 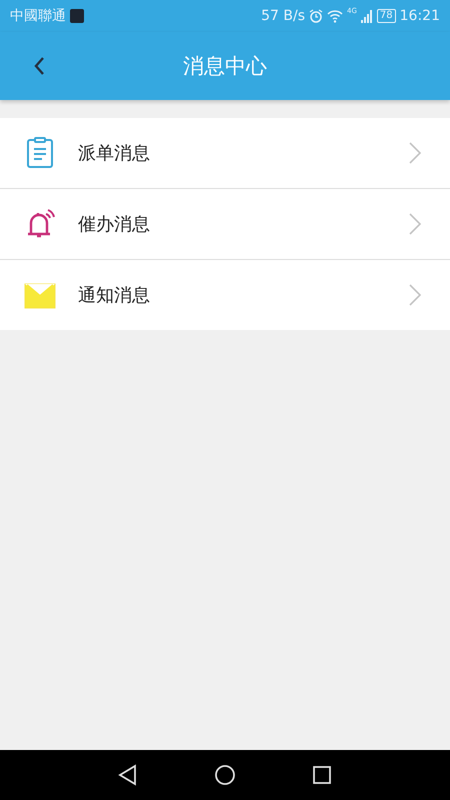 What do you see at coordinates (316, 16) in the screenshot?
I see `alarm-icon` at bounding box center [316, 16].